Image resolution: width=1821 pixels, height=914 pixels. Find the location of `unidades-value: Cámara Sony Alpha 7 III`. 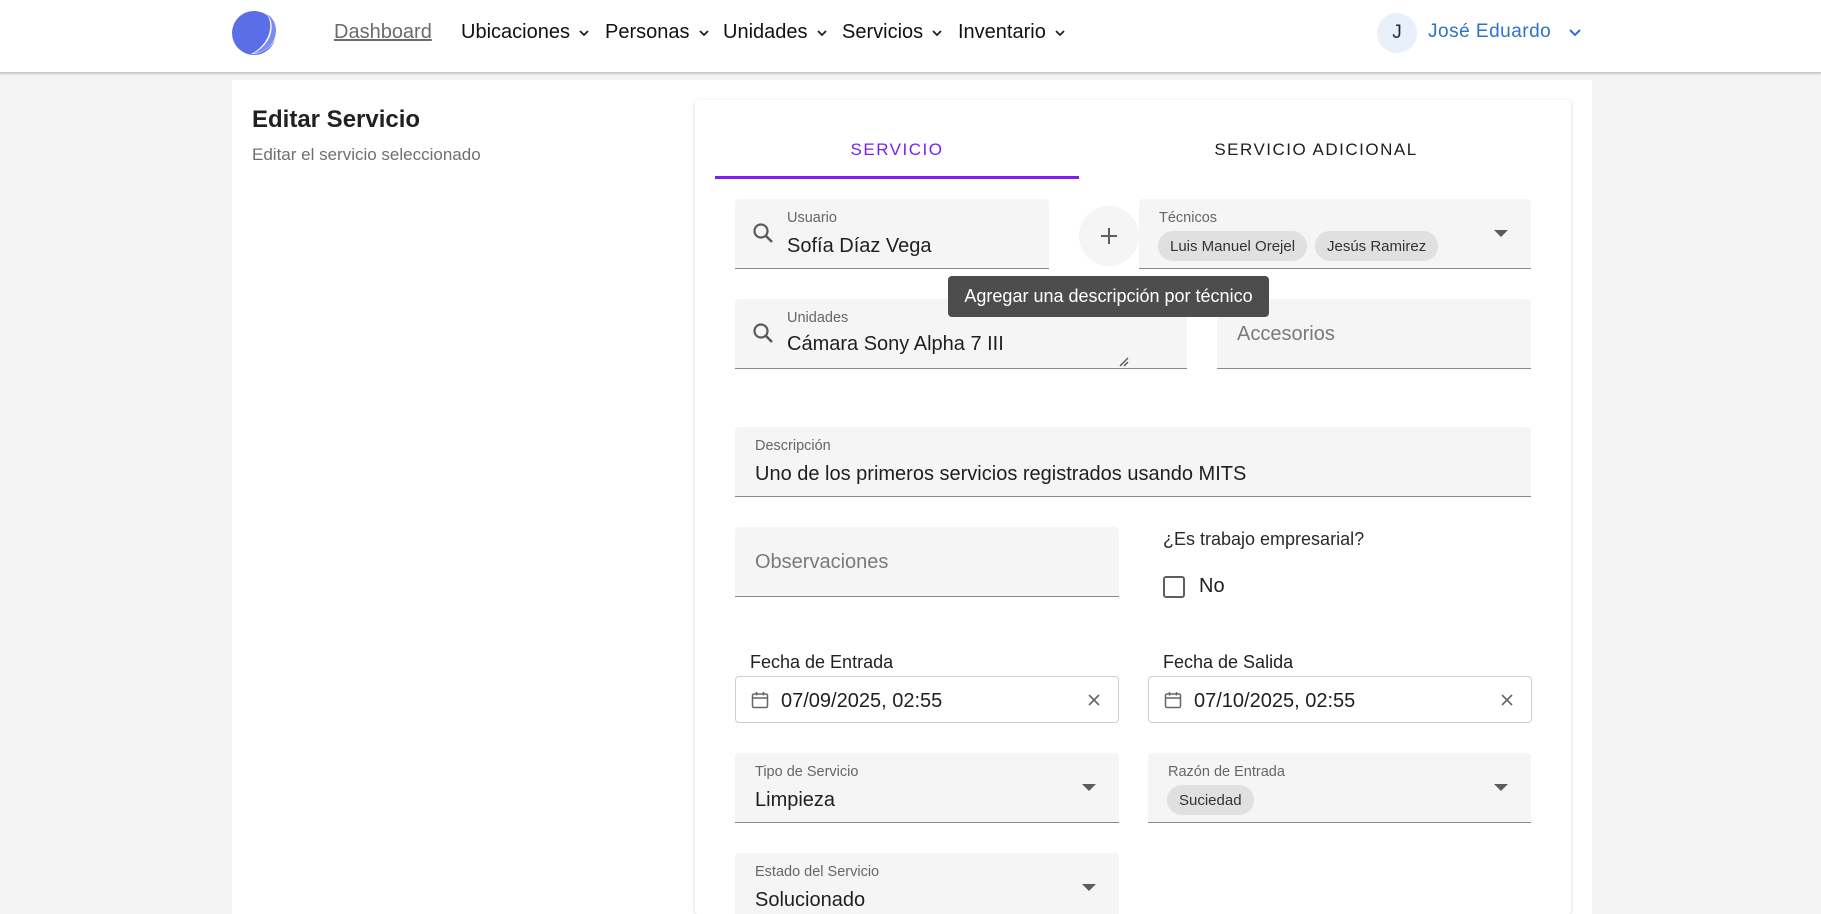

unidades-value: Cámara Sony Alpha 7 III is located at coordinates (895, 344).